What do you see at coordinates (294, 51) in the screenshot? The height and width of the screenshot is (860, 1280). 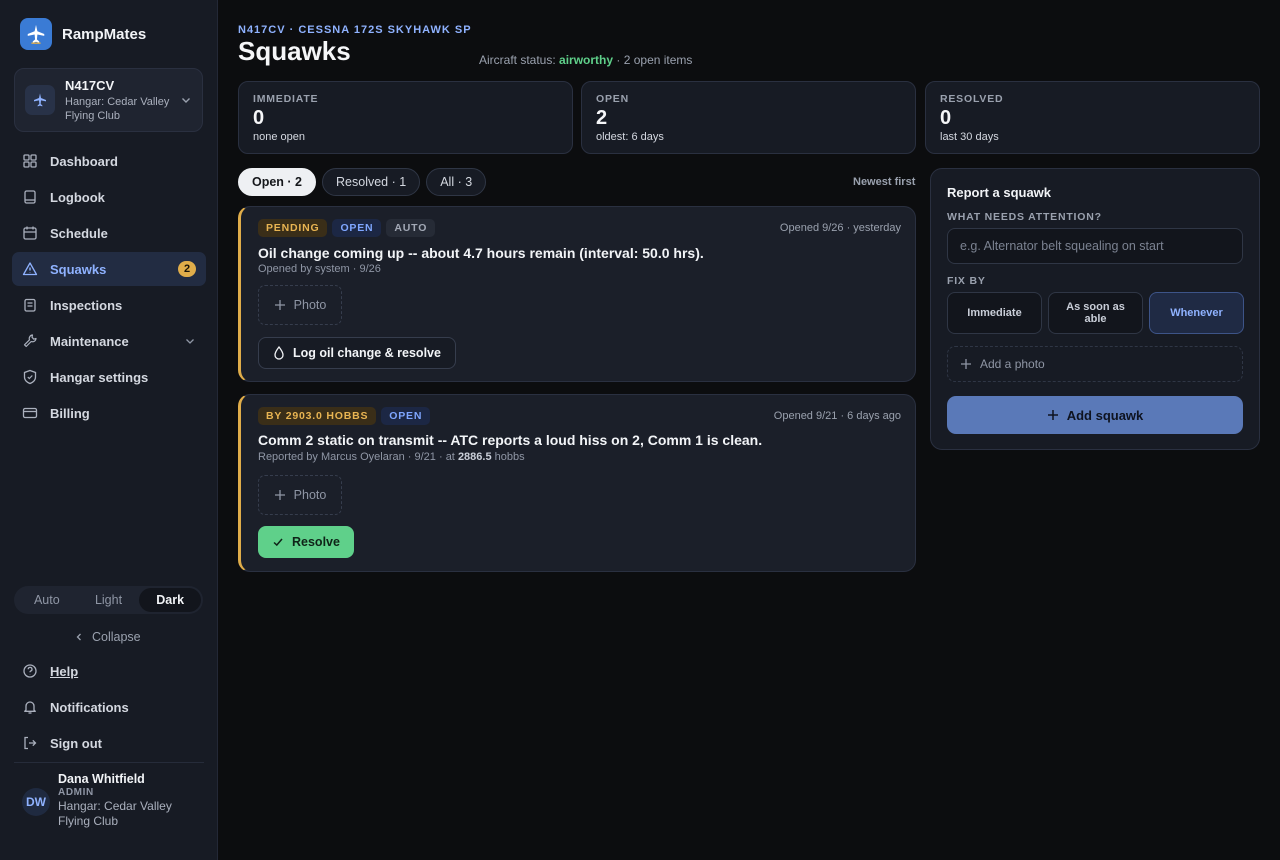 I see `page-title: Squawks` at bounding box center [294, 51].